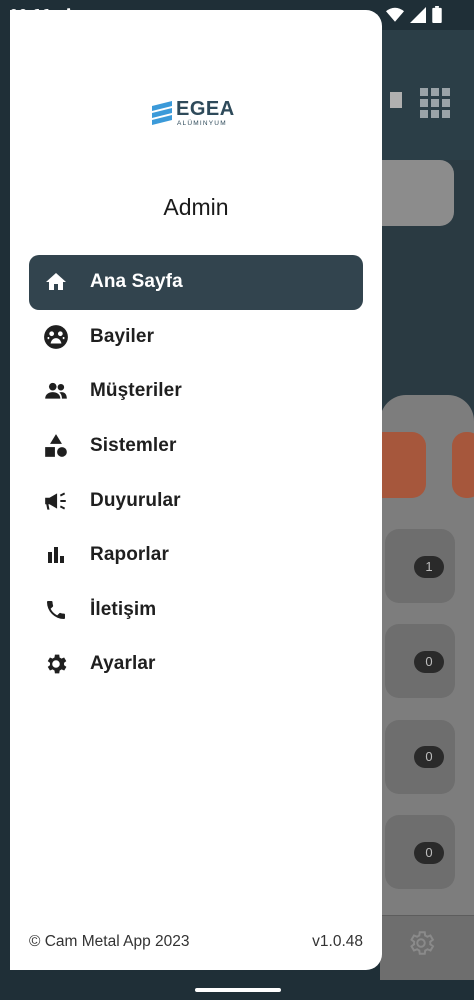  What do you see at coordinates (395, 14) in the screenshot?
I see `wifi-icon` at bounding box center [395, 14].